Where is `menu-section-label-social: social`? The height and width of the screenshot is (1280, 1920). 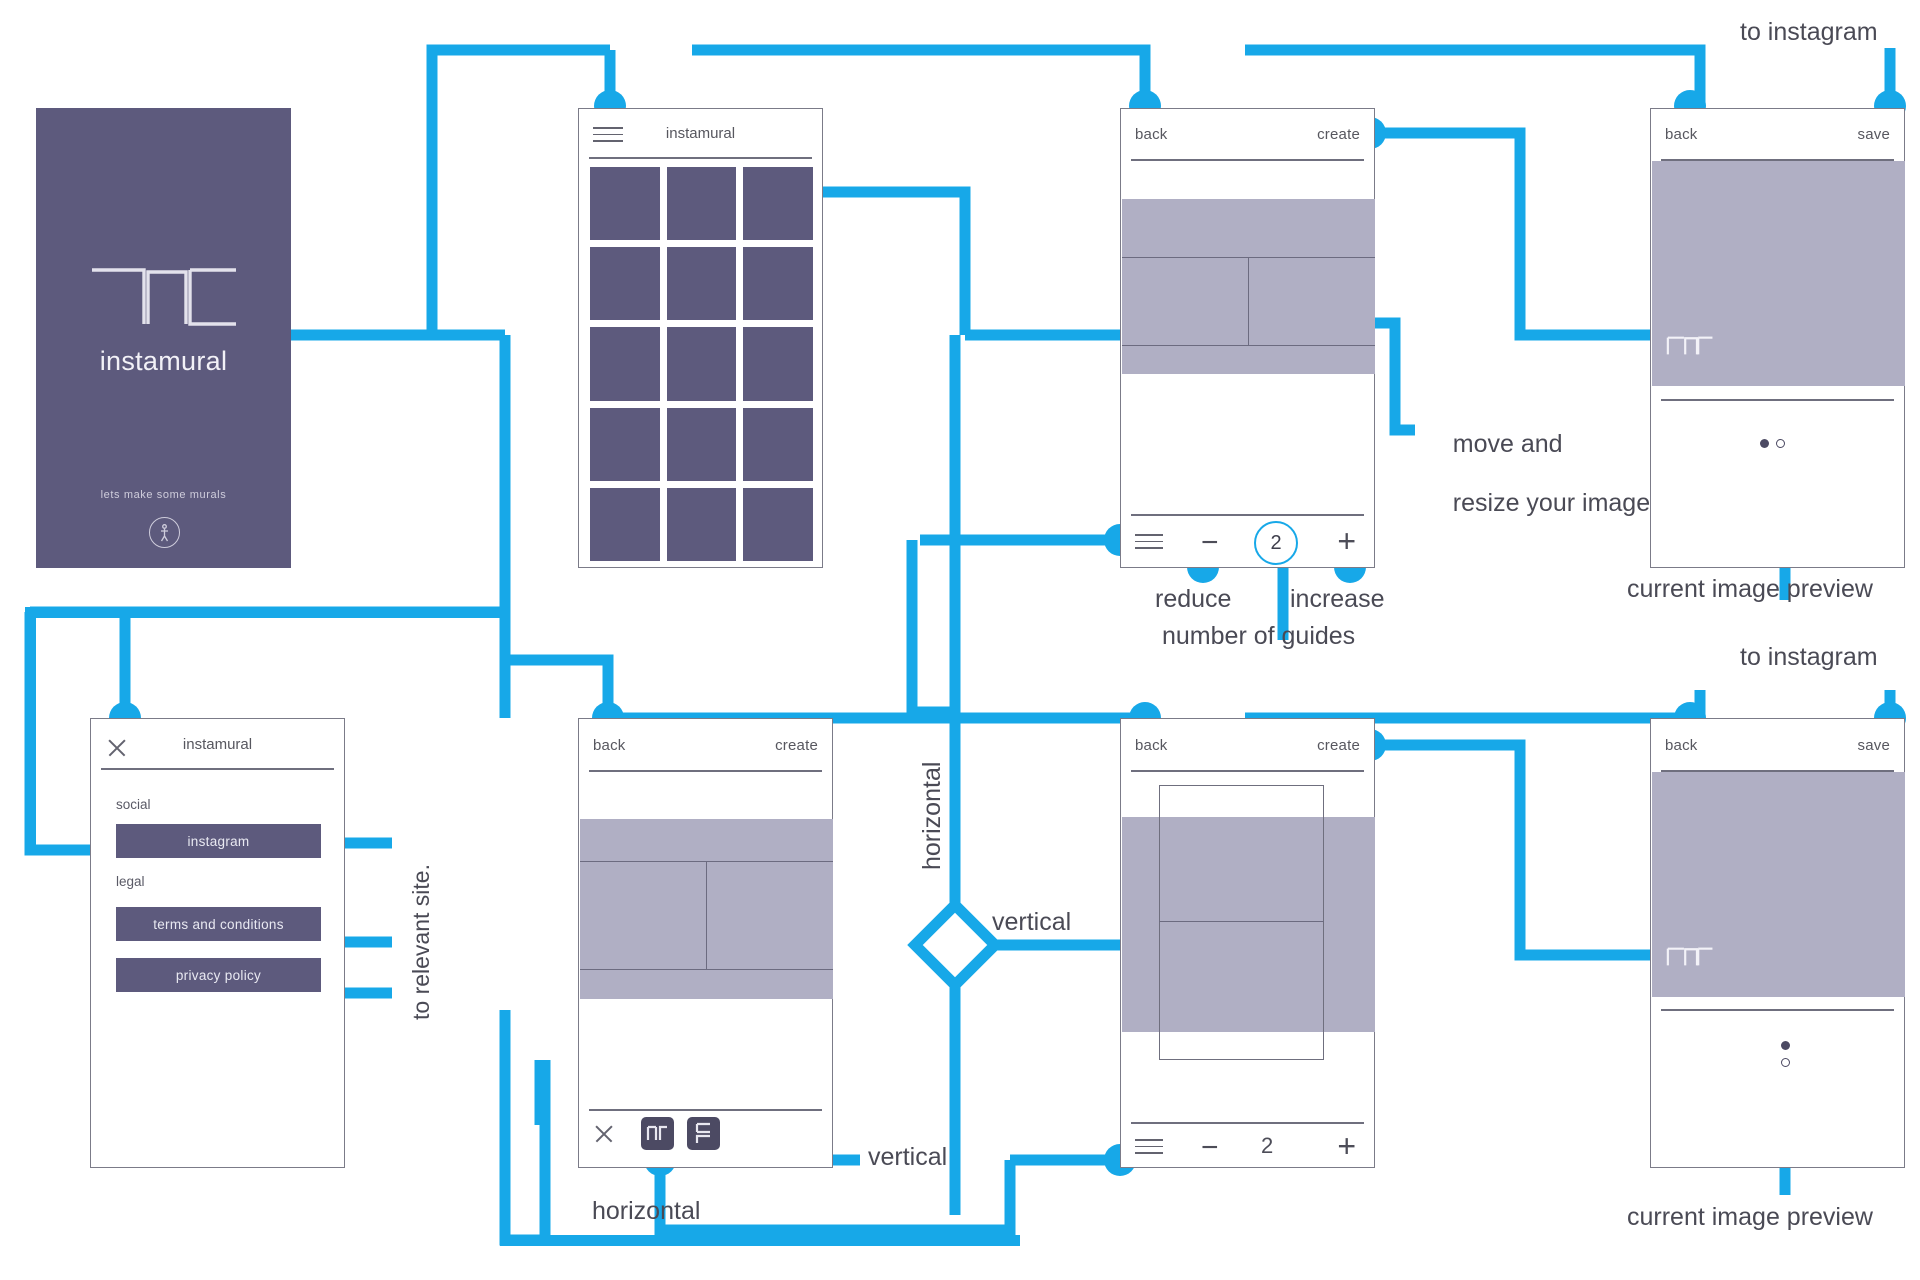 menu-section-label-social: social is located at coordinates (133, 804).